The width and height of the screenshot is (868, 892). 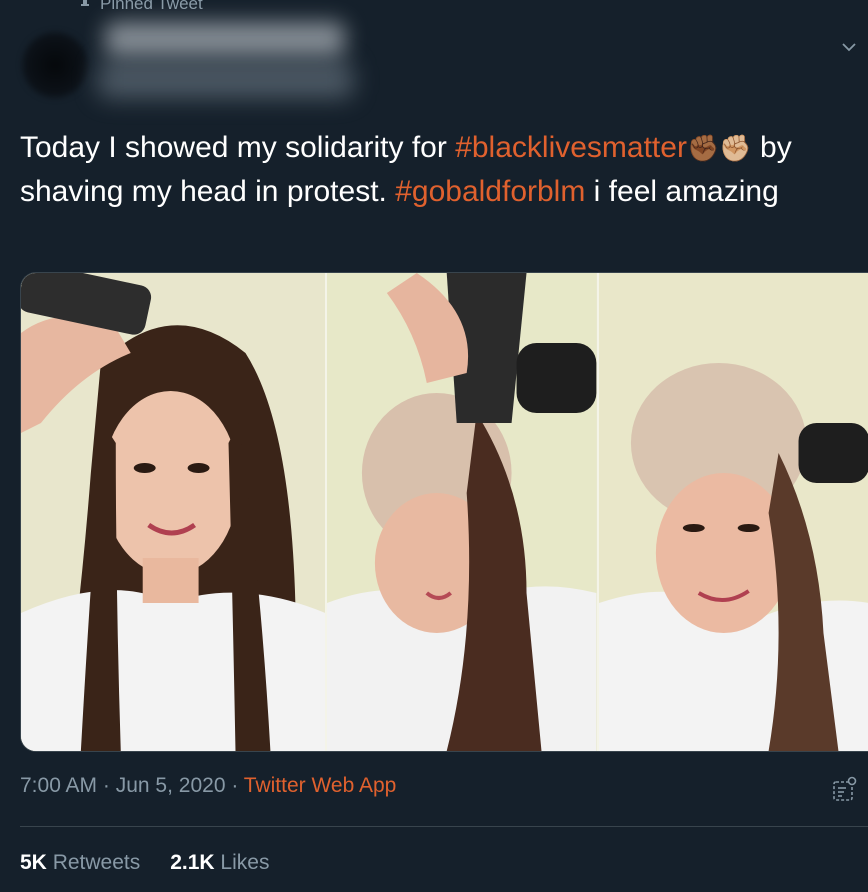 What do you see at coordinates (55, 65) in the screenshot?
I see `avatar` at bounding box center [55, 65].